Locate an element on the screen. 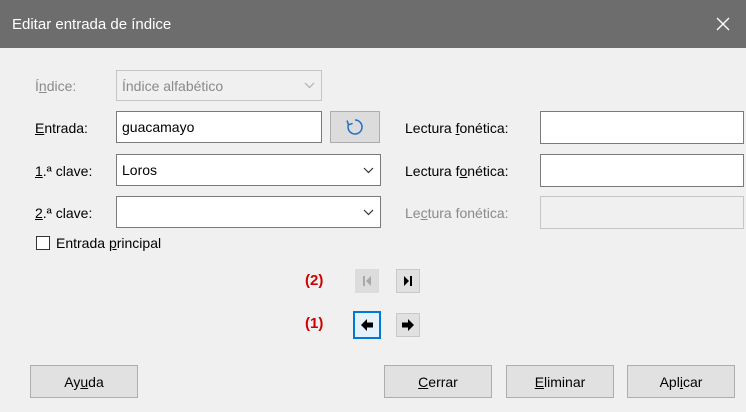  arrow-right-icon is located at coordinates (408, 325).